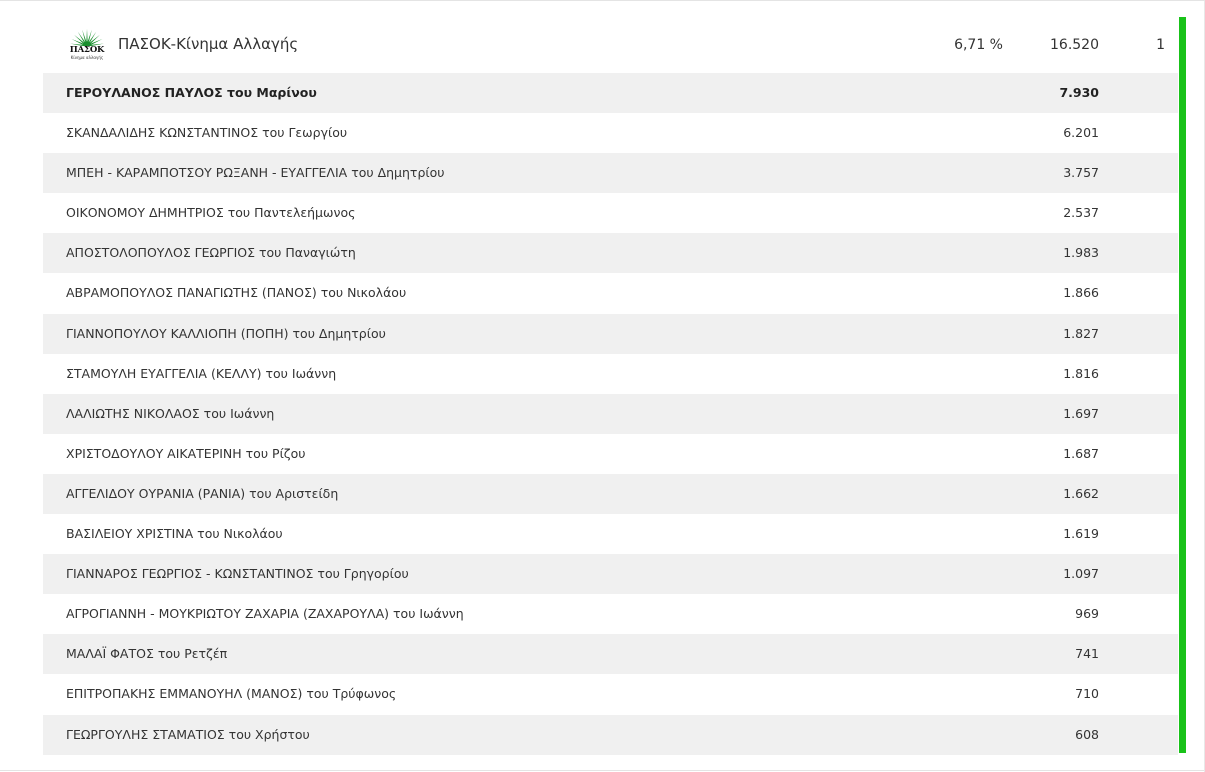 The width and height of the screenshot is (1205, 772). I want to click on candidate-votes: 1.827, so click(1081, 333).